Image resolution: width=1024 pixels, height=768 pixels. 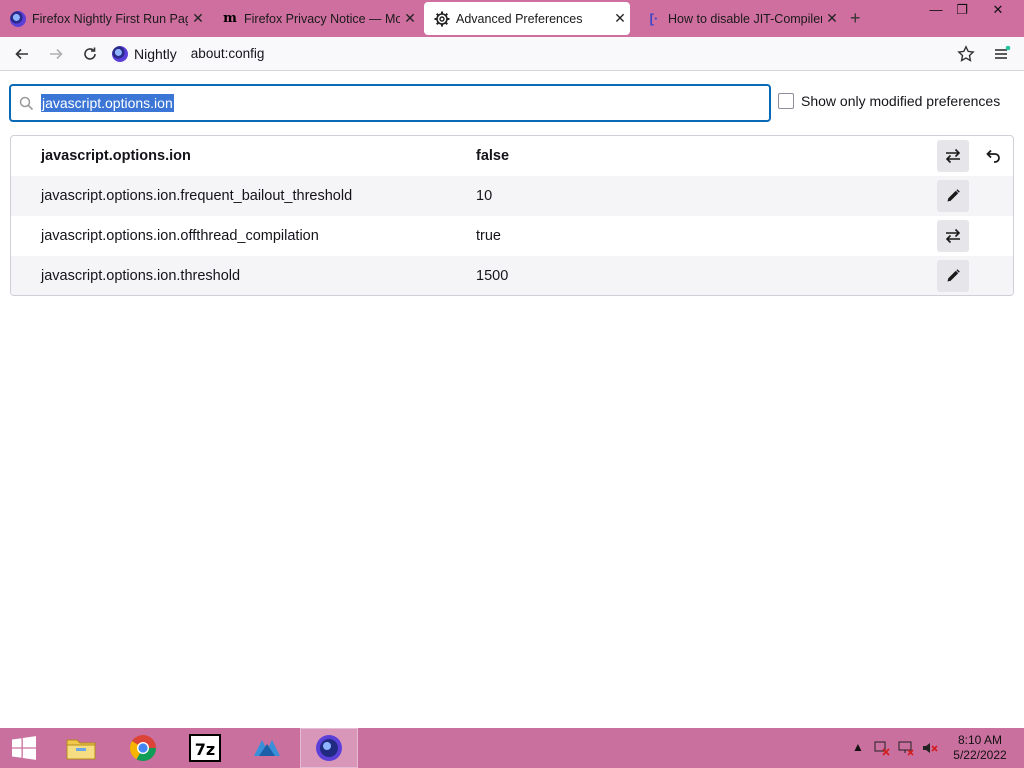 I want to click on url-bar: about:config, so click(x=228, y=53).